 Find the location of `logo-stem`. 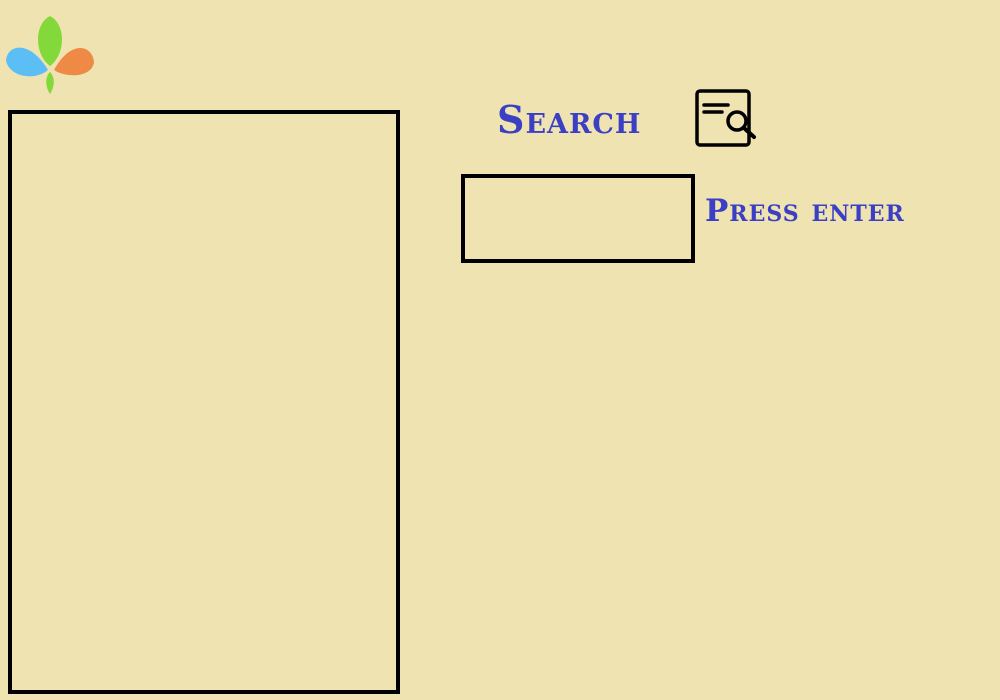

logo-stem is located at coordinates (50, 83).